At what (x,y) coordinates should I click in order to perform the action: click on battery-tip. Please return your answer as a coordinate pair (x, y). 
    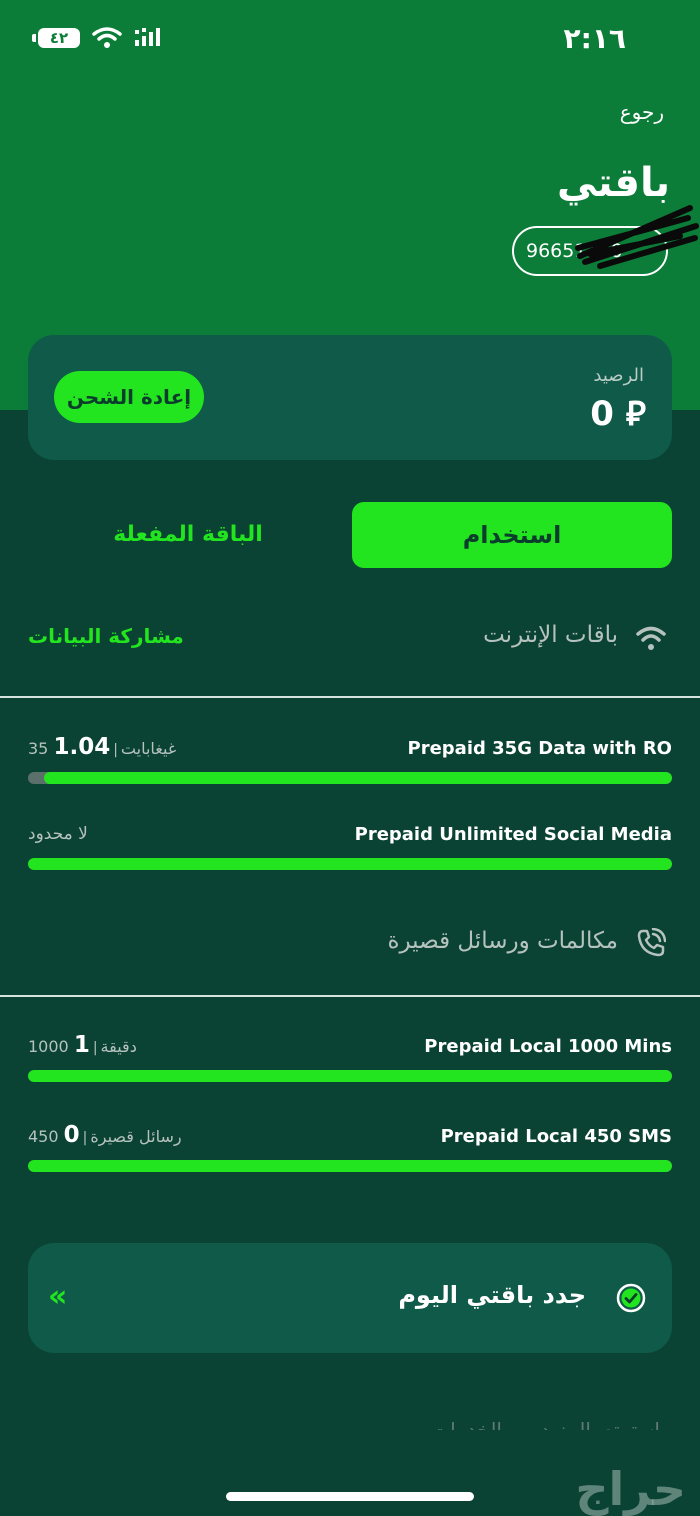
    Looking at the image, I should click on (34, 38).